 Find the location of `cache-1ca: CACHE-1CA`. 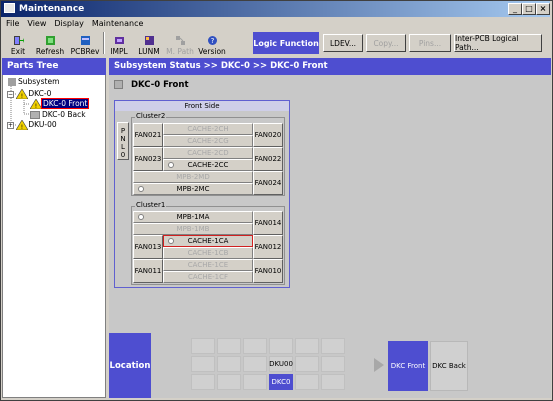

cache-1ca: CACHE-1CA is located at coordinates (208, 241).